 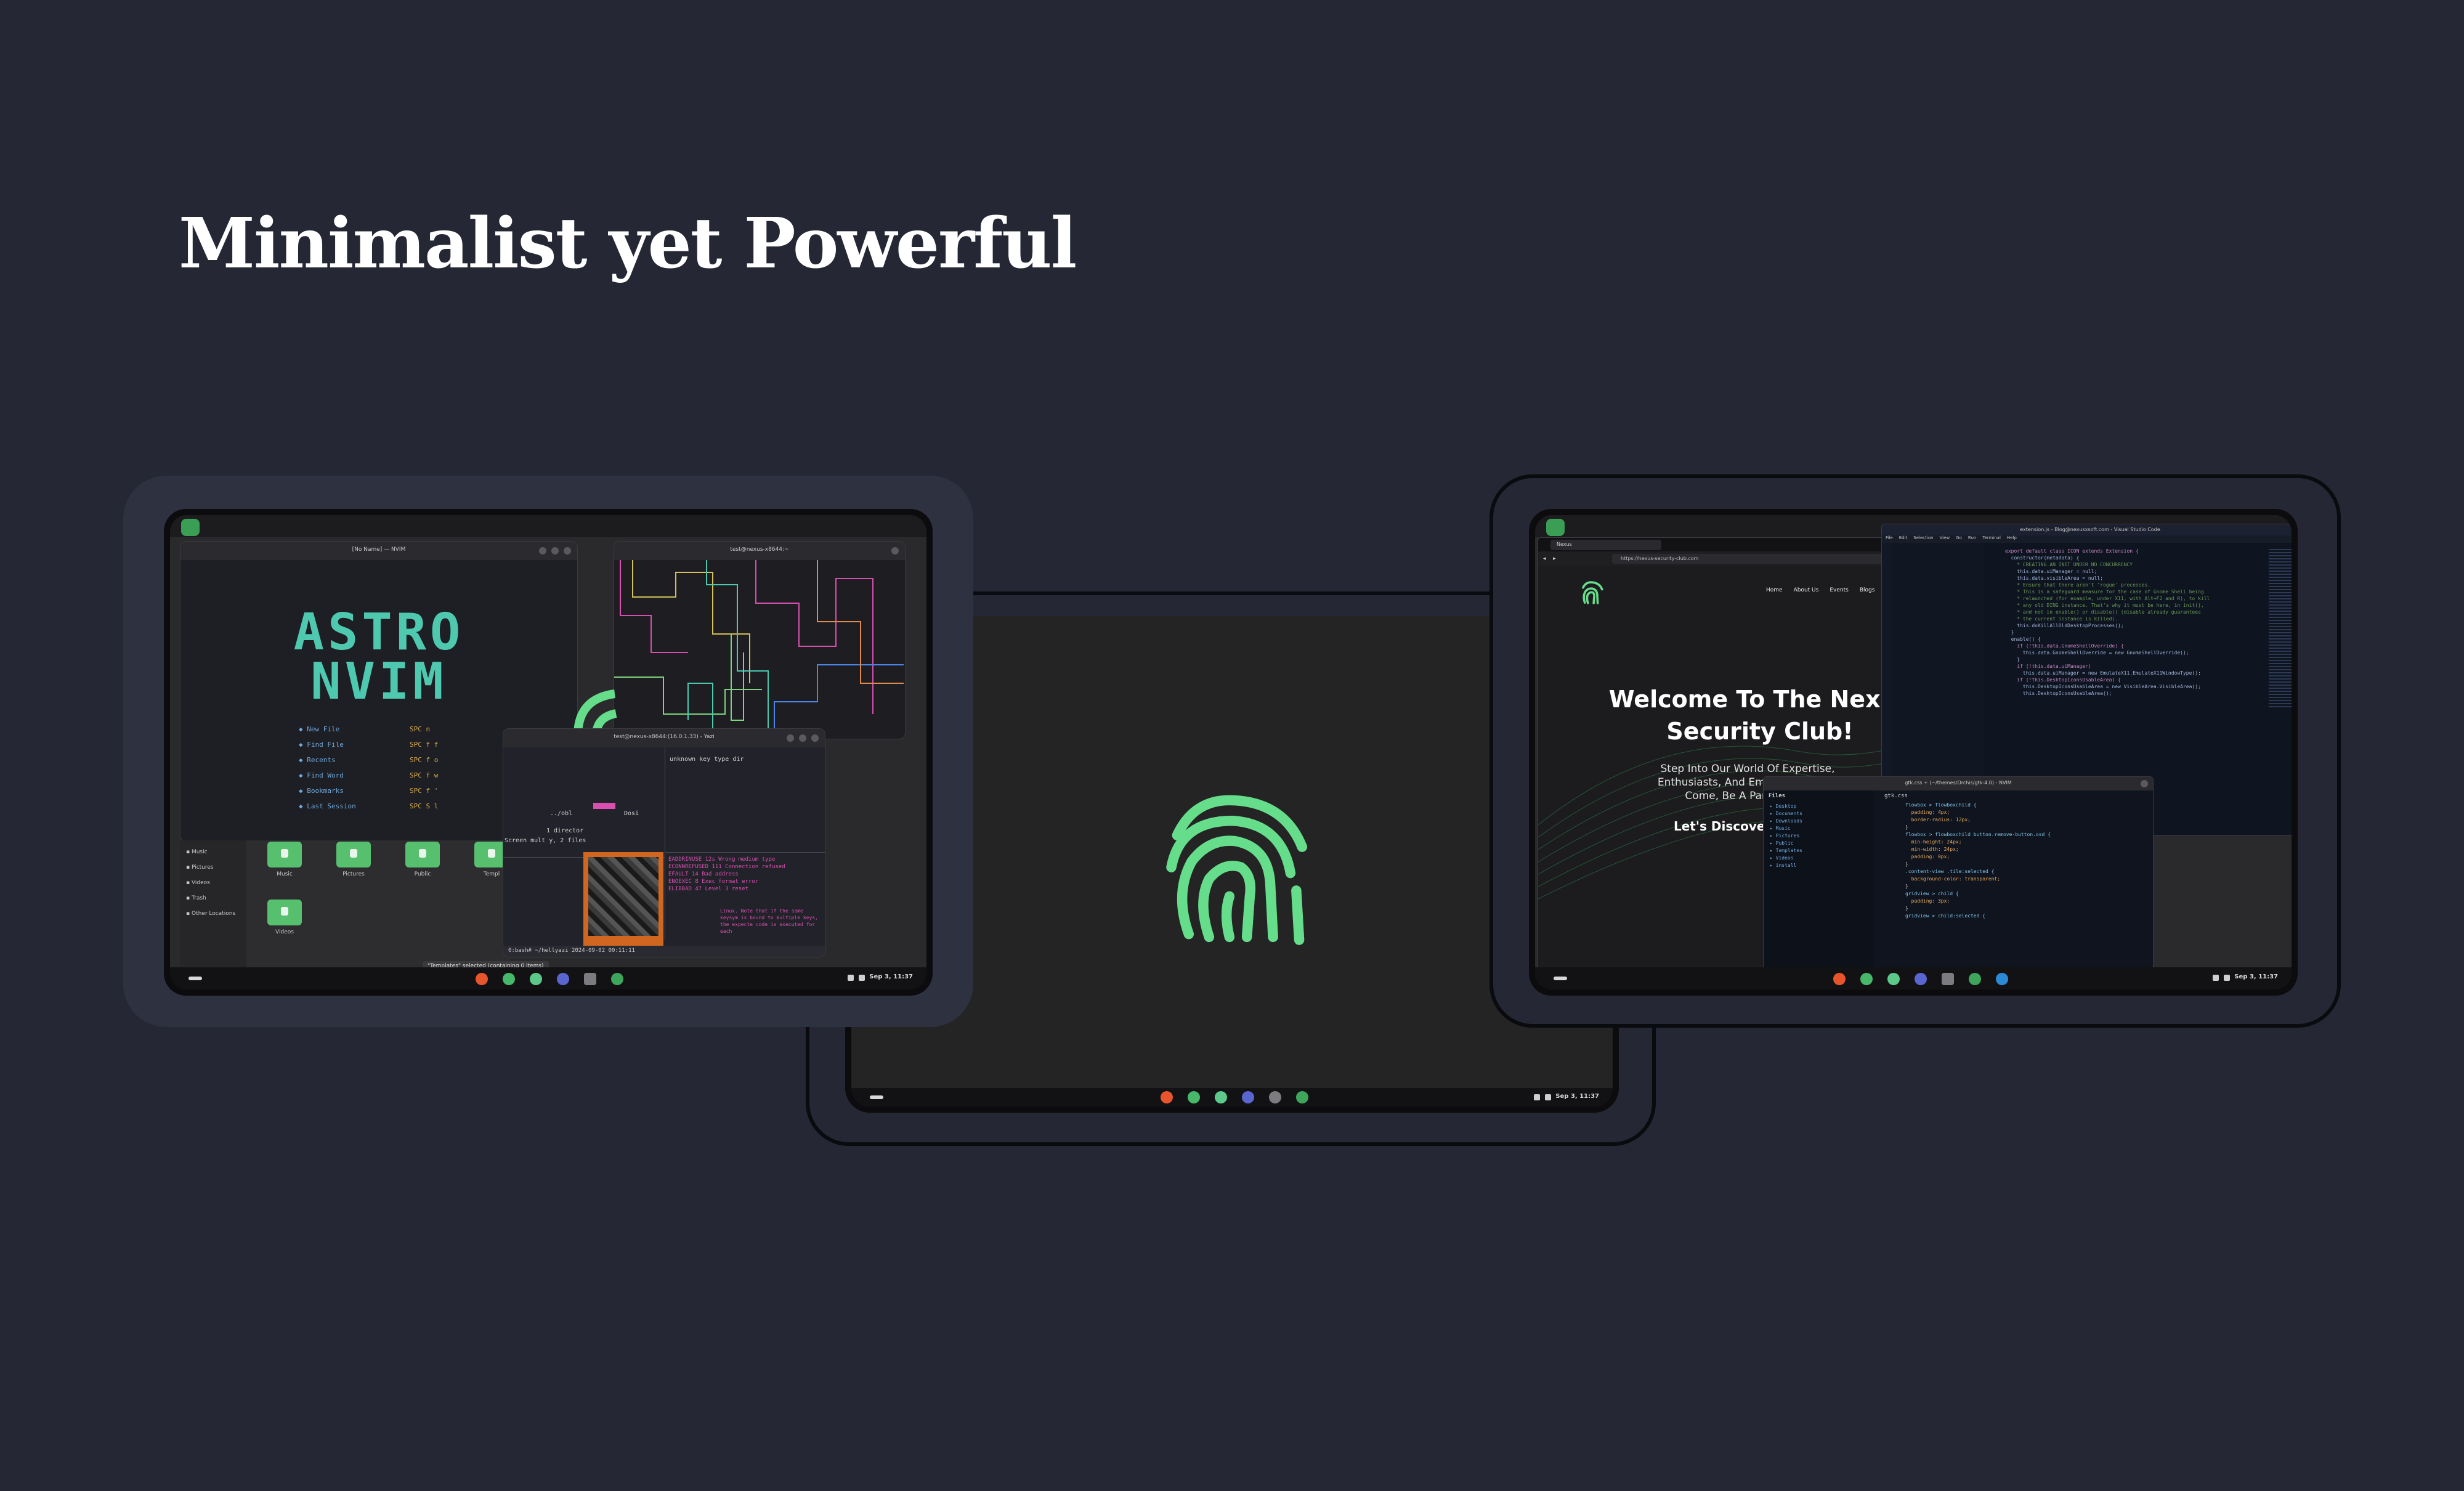 What do you see at coordinates (2012, 537) in the screenshot?
I see `vscode-menu-item: Help` at bounding box center [2012, 537].